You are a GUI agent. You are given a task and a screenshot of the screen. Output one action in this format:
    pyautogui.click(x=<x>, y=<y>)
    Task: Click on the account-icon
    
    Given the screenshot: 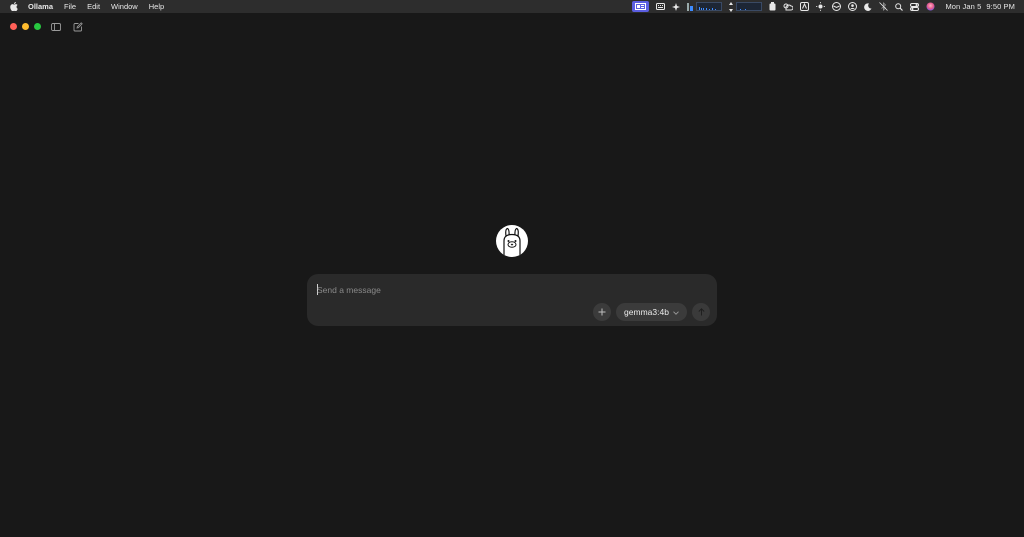 What is the action you would take?
    pyautogui.click(x=853, y=6)
    